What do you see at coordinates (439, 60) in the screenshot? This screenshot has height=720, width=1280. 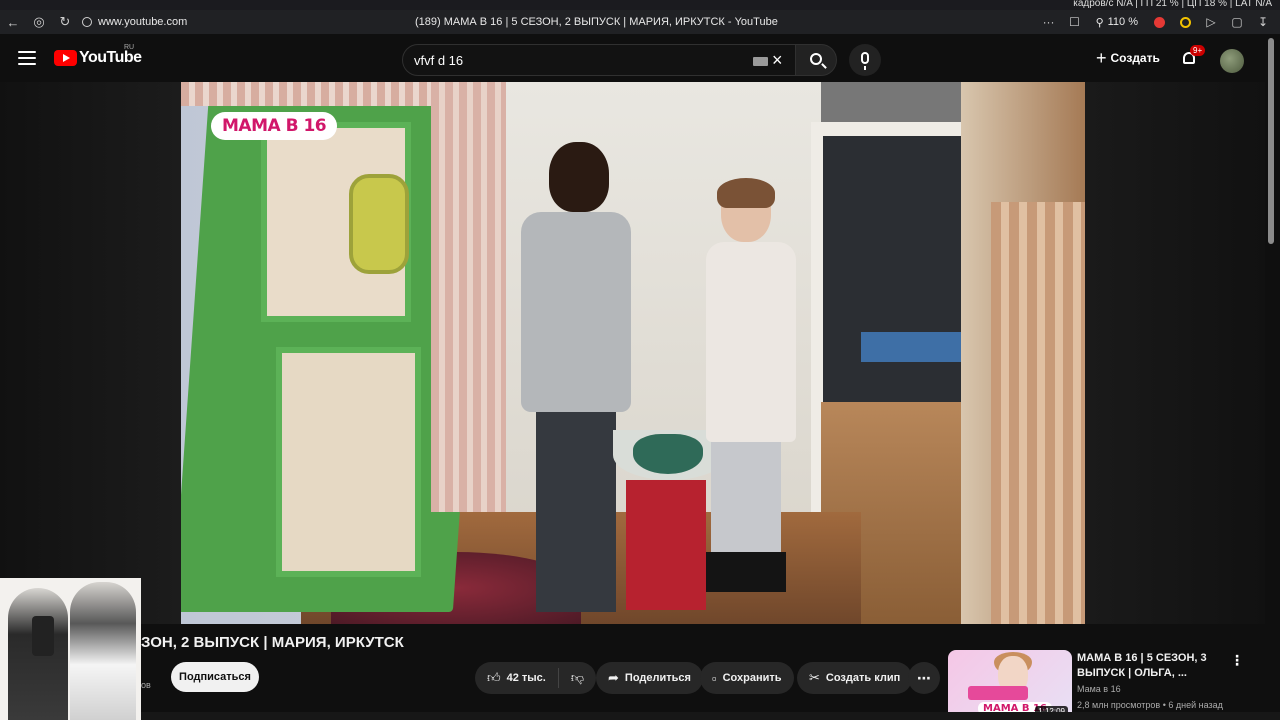 I see `search-query-text: vfvf d 16` at bounding box center [439, 60].